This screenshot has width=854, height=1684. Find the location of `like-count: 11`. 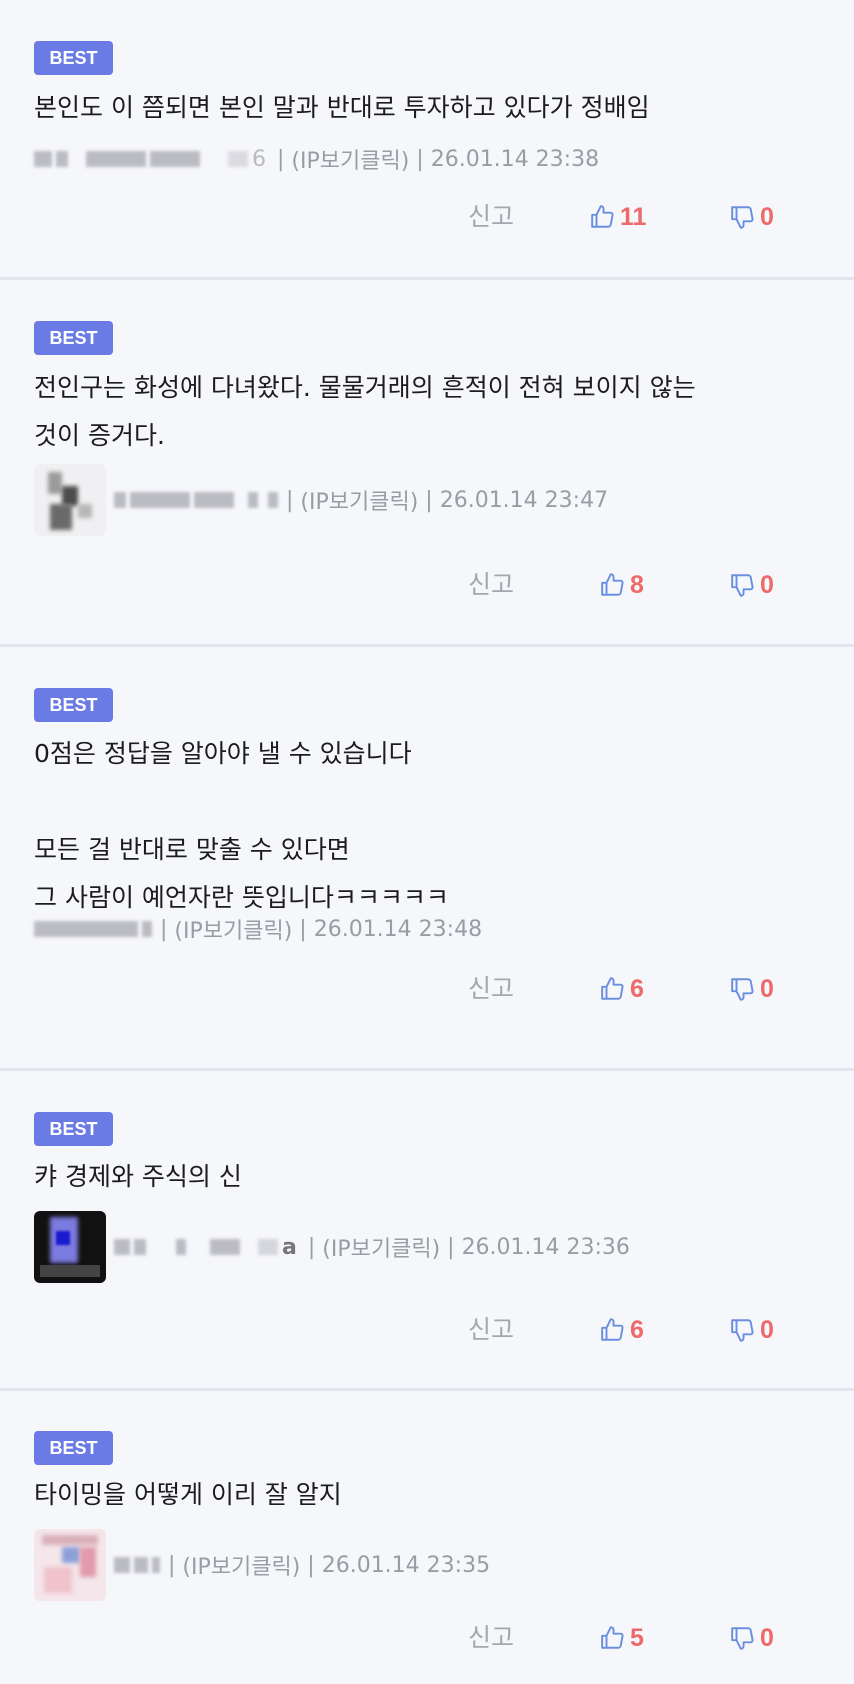

like-count: 11 is located at coordinates (633, 216).